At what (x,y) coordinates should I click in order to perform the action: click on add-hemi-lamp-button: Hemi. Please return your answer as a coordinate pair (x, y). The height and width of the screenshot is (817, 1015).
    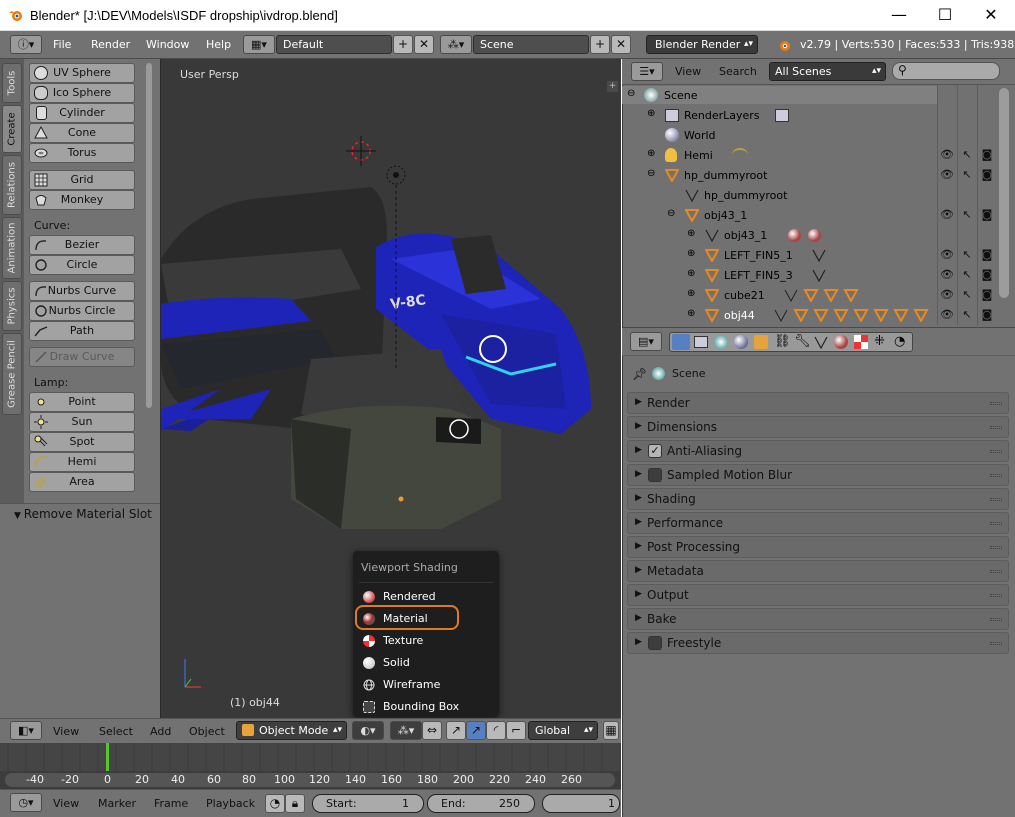
    Looking at the image, I should click on (82, 462).